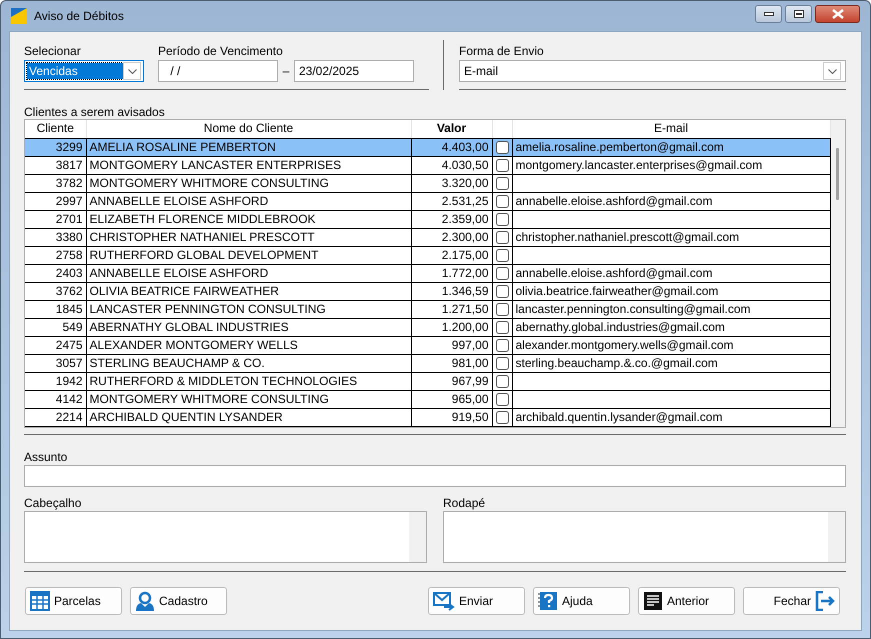  I want to click on help-icon, so click(548, 601).